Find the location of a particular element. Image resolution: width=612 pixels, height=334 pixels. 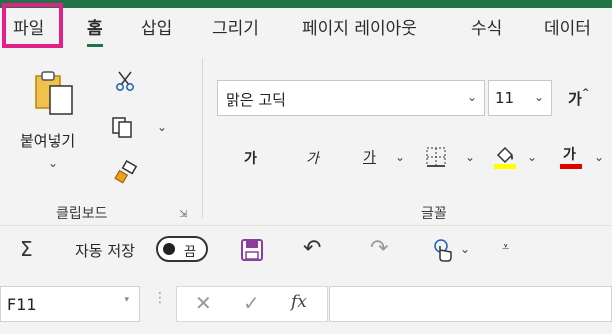

clipboard-dialog-launcher-icon: ⇲ is located at coordinates (183, 214).